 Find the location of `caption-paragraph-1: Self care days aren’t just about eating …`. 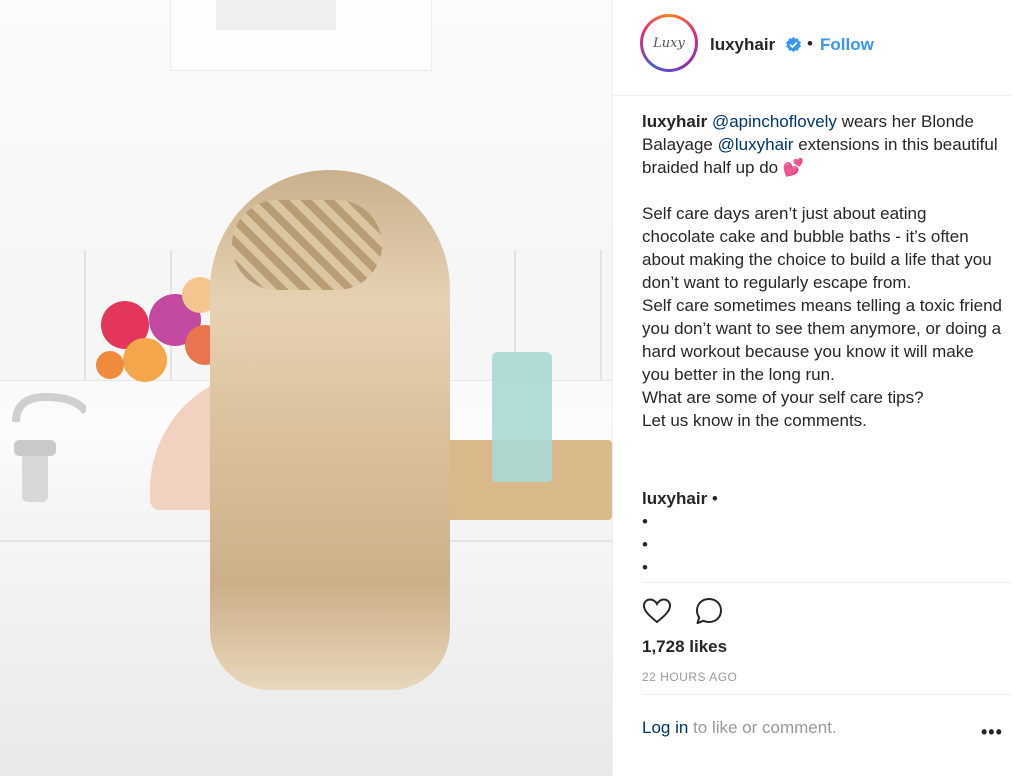

caption-paragraph-1: Self care days aren’t just about eating … is located at coordinates (817, 248).